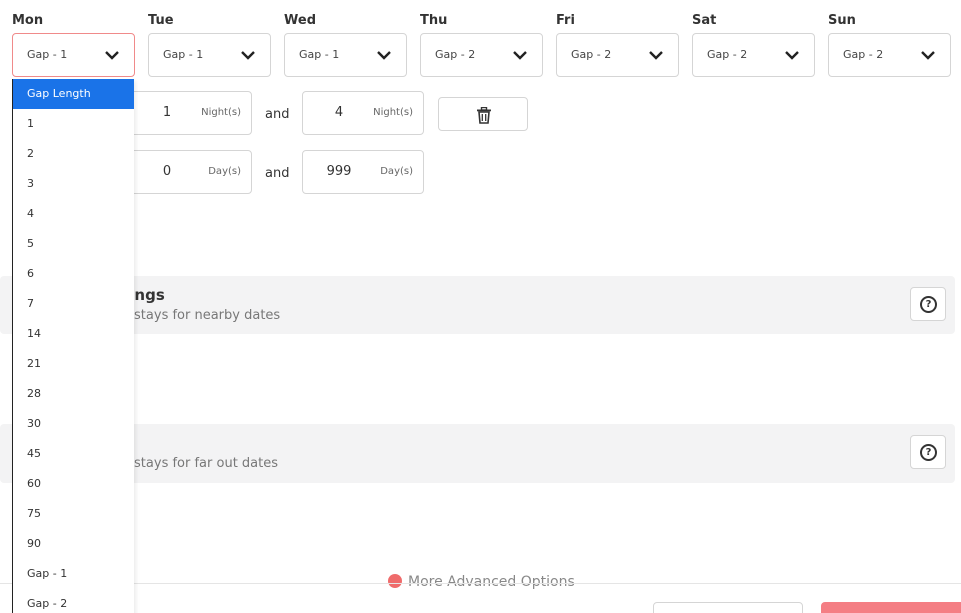  I want to click on more-options-label: More Advanced Options, so click(491, 582).